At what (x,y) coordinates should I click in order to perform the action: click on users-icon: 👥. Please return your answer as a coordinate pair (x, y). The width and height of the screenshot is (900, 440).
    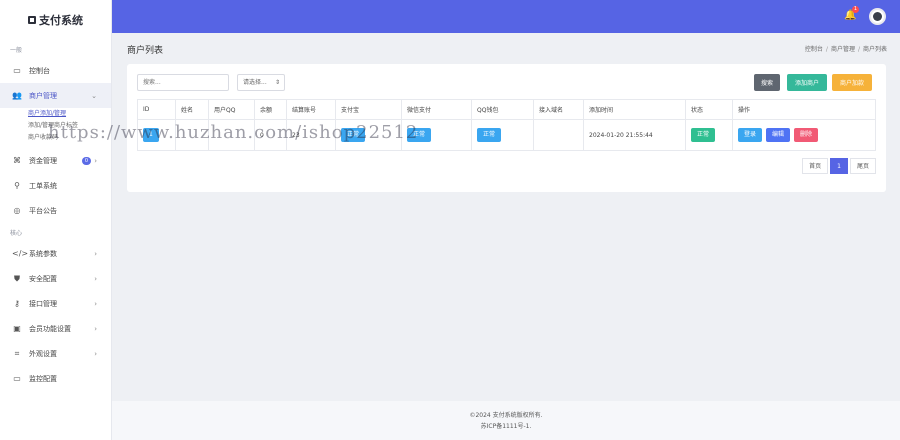
    Looking at the image, I should click on (17, 95).